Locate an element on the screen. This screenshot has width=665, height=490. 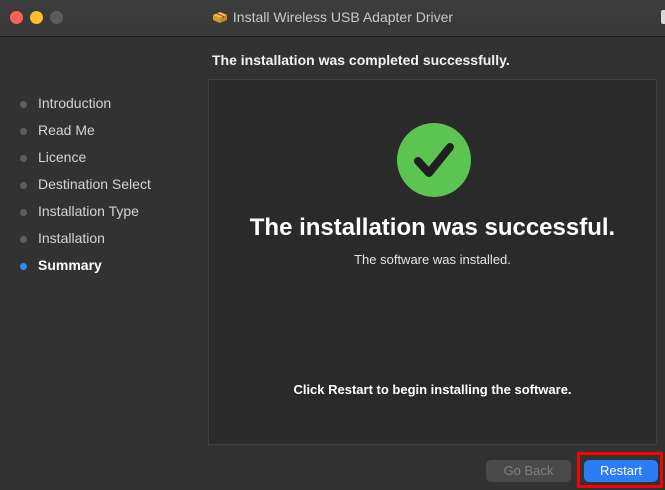
success-subtitle: The software was installed. is located at coordinates (432, 259).